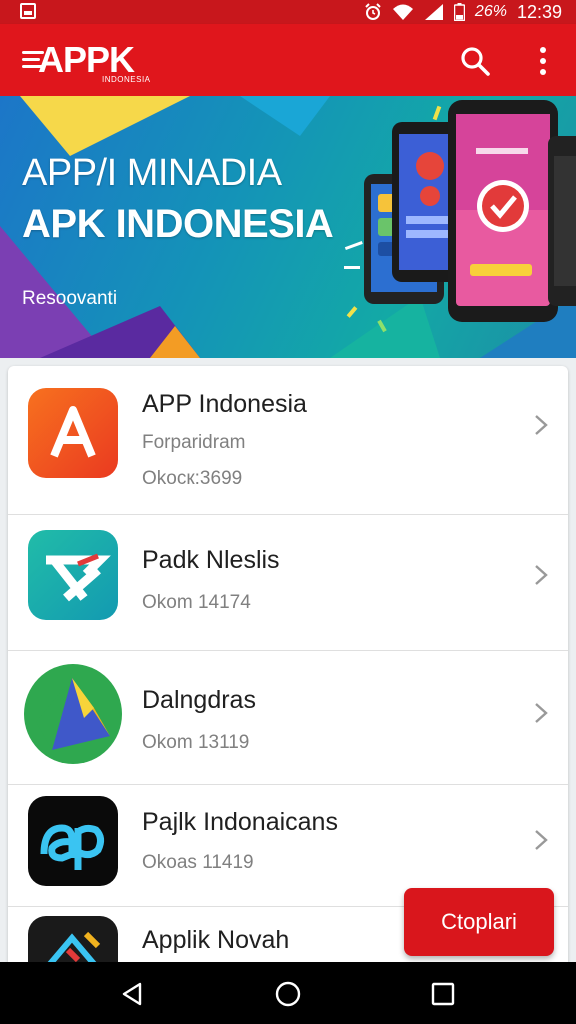  Describe the element at coordinates (73, 575) in the screenshot. I see `app-icon-k` at that location.